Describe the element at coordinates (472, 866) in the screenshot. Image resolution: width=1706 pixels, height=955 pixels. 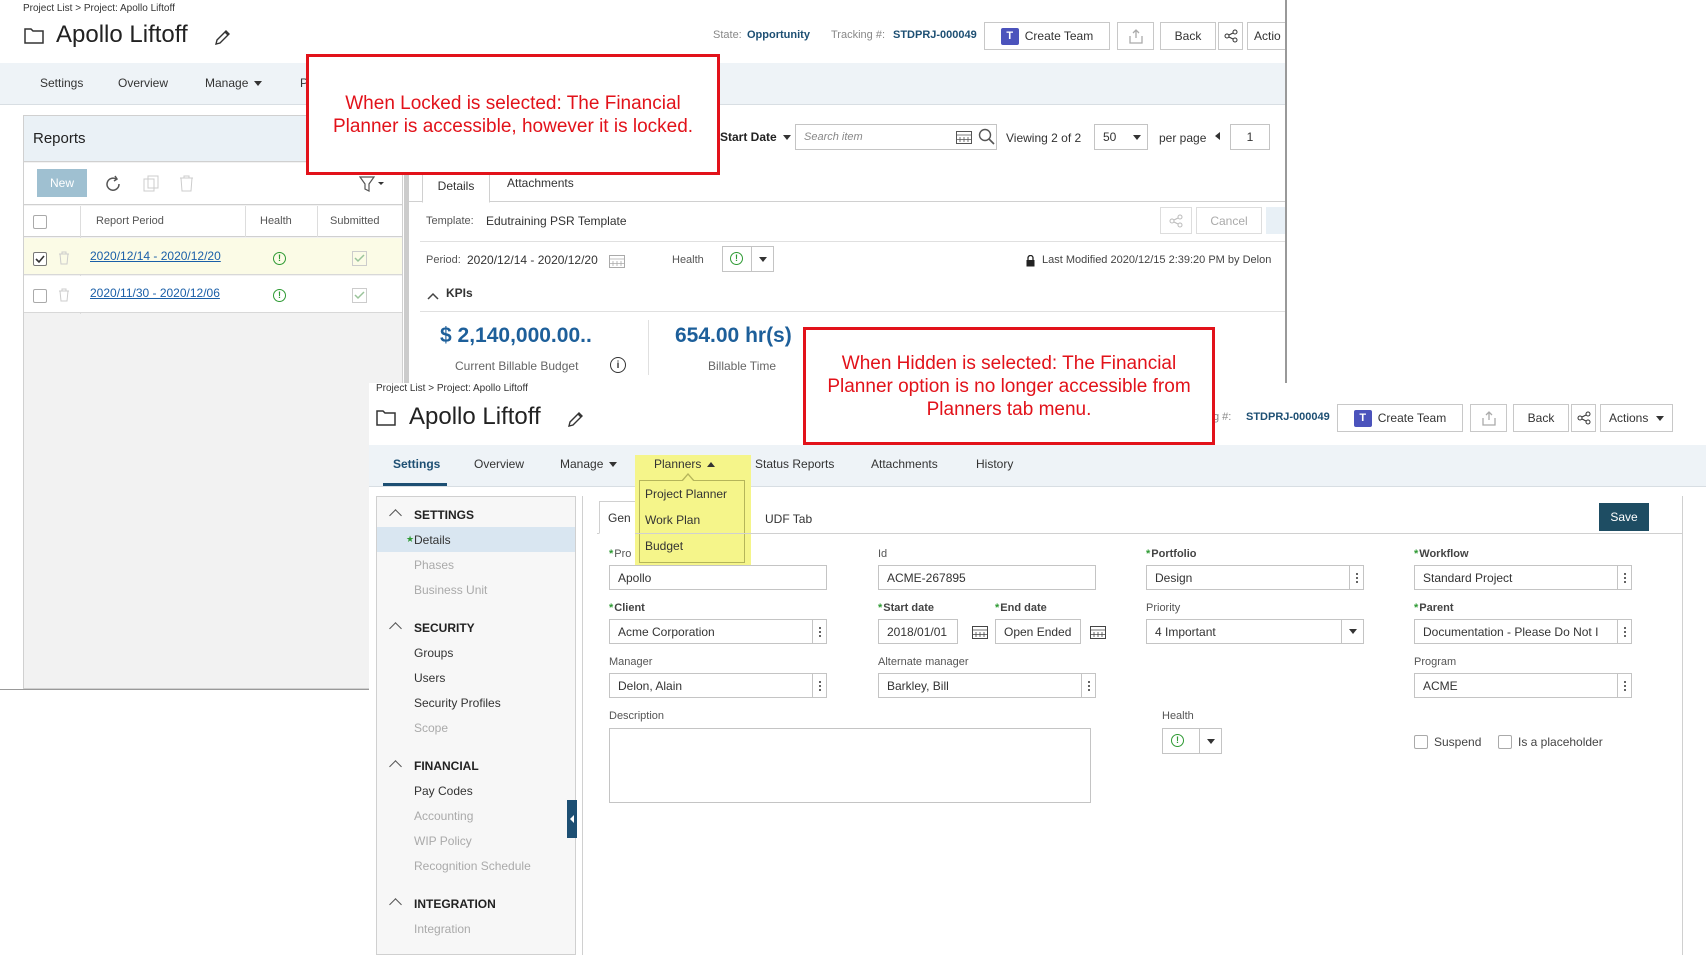
I see `sidebar-item-recognition-schedule: Recognition Schedule` at that location.